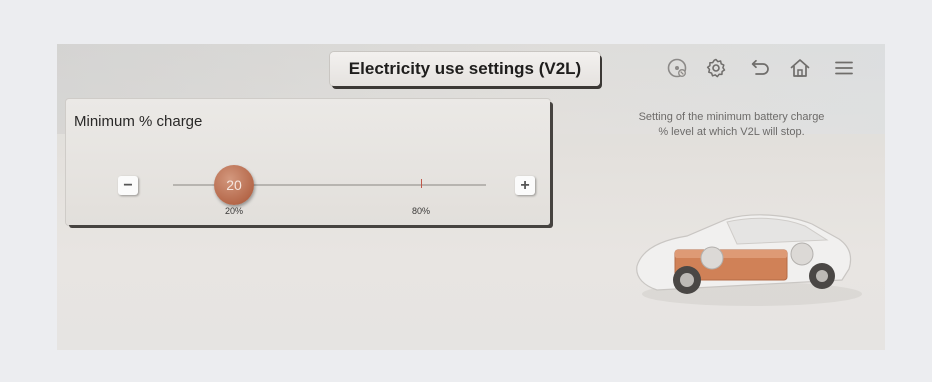 The height and width of the screenshot is (382, 932). I want to click on page-title-text: Electricity use settings (V2L), so click(465, 68).